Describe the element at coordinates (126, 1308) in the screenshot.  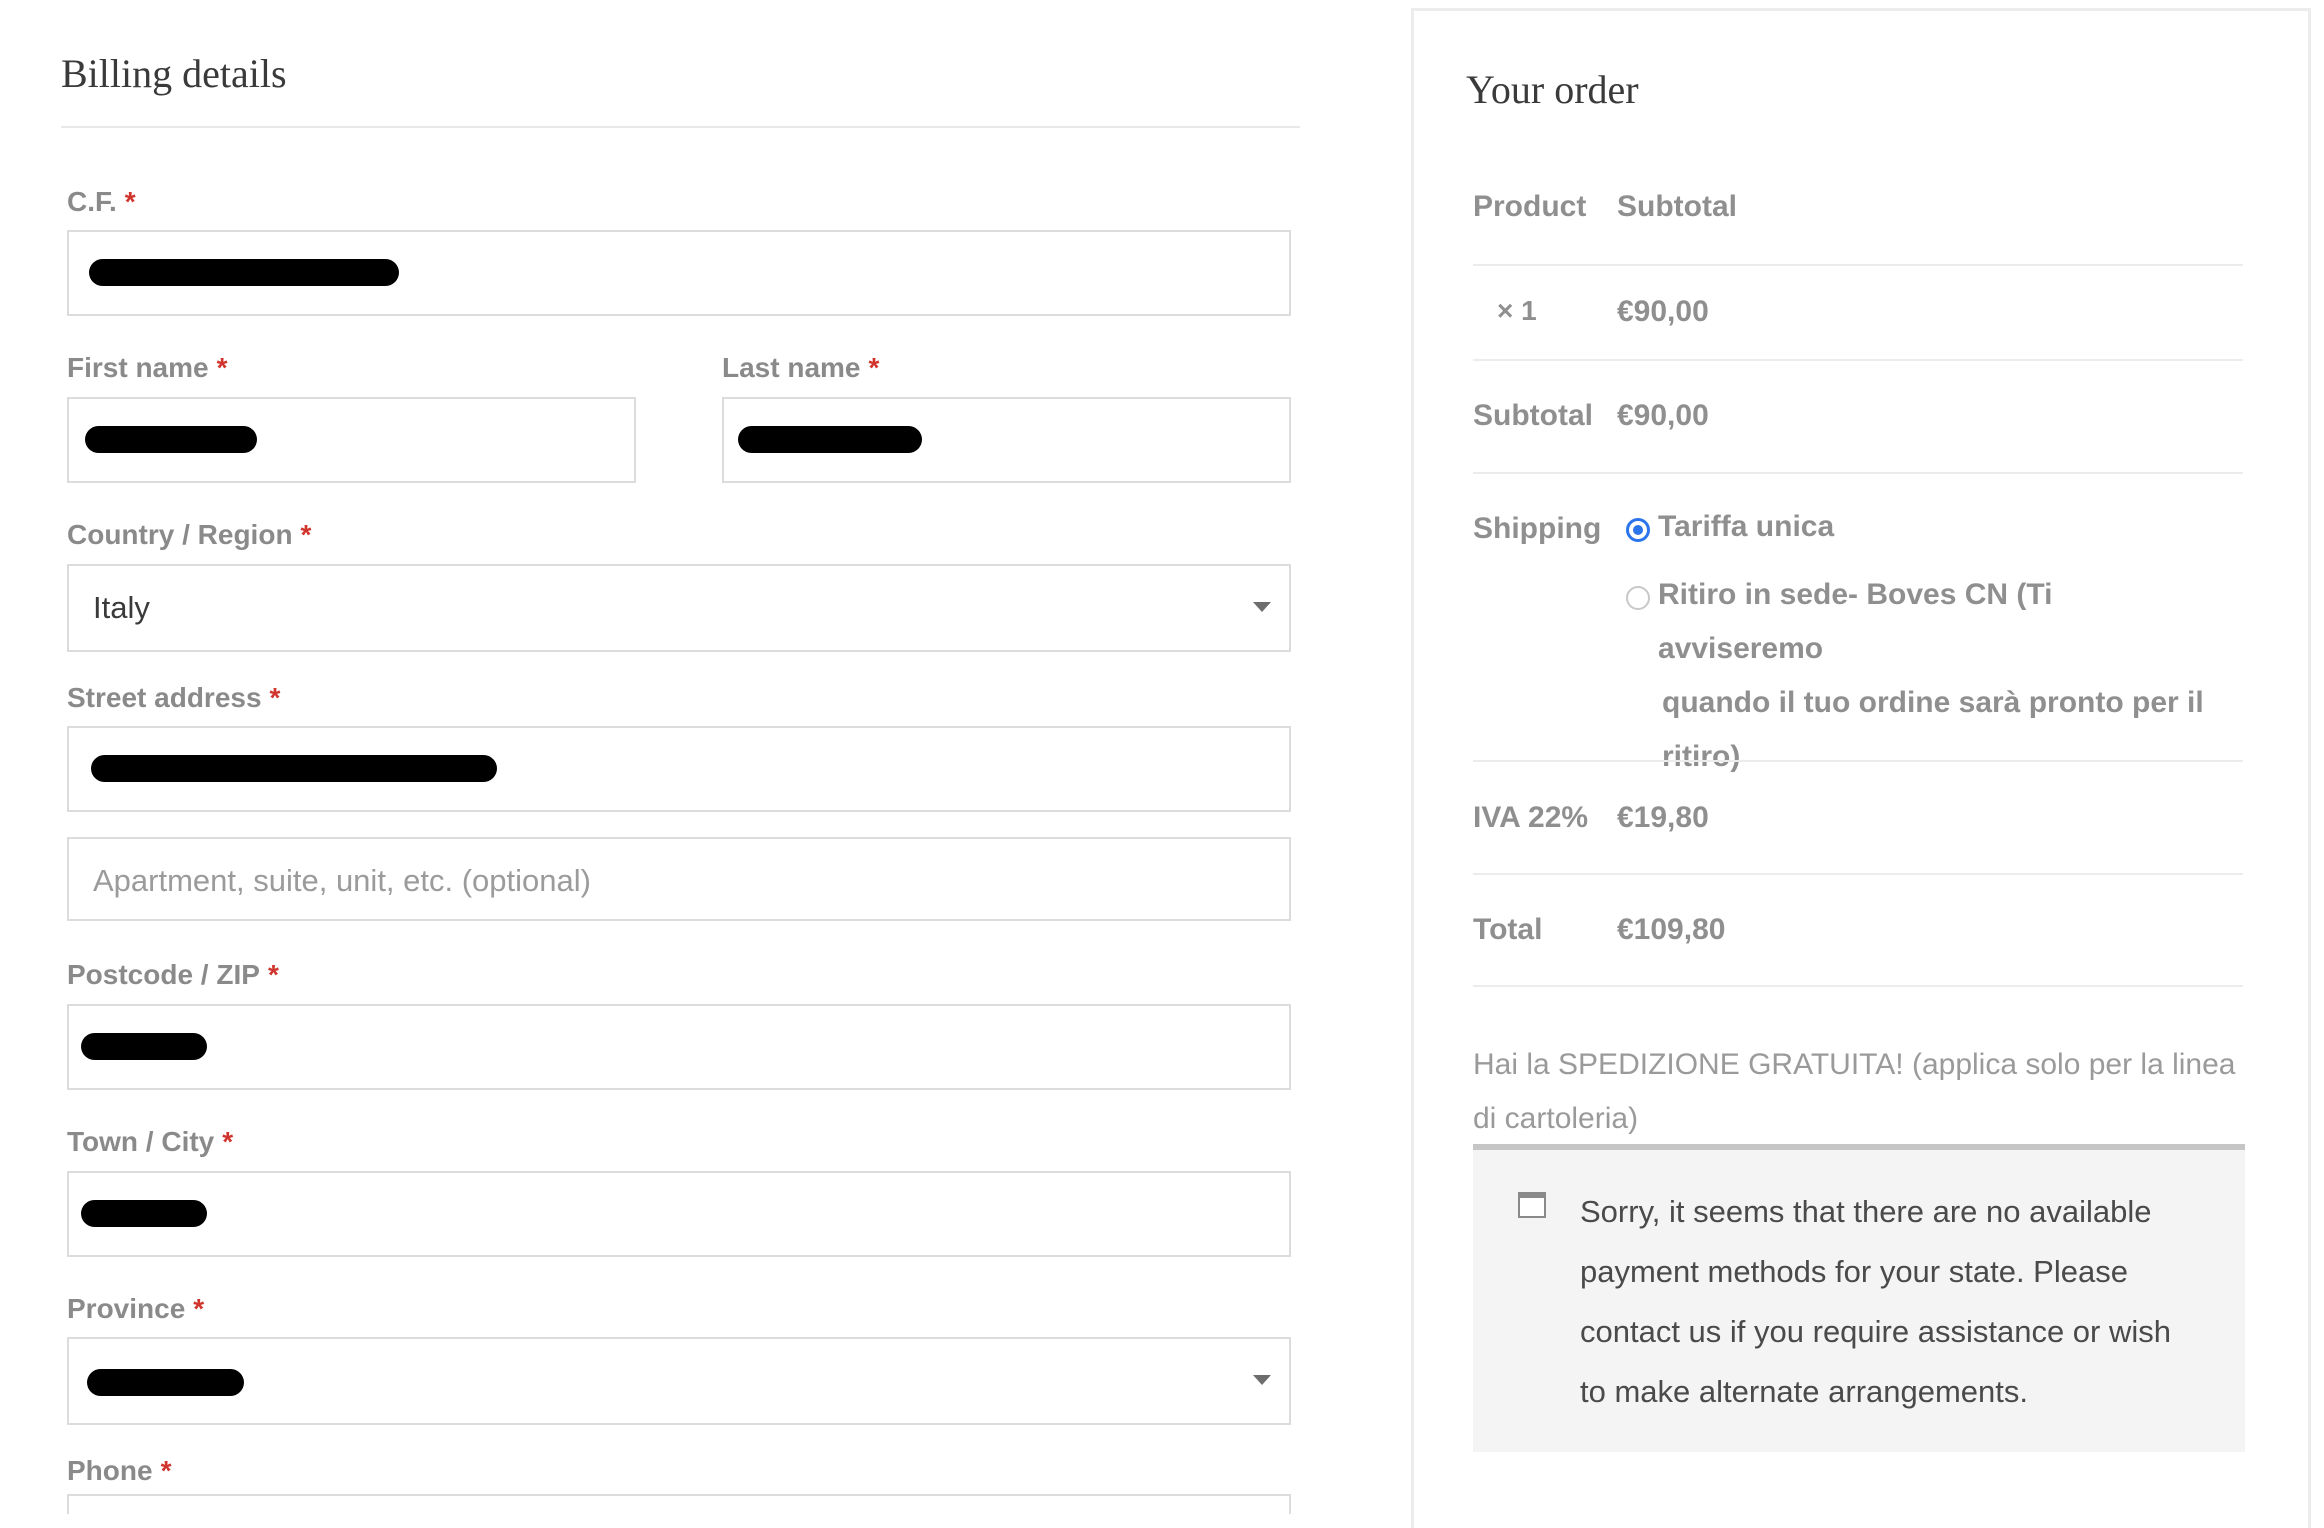
I see `province-label-text: Province` at that location.